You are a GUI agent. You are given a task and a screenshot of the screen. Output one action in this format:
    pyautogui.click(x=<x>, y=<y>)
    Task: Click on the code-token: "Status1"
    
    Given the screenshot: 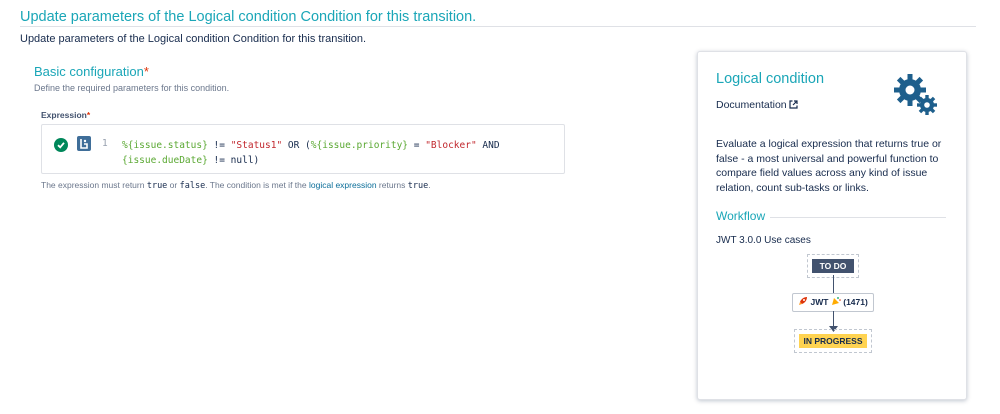 What is the action you would take?
    pyautogui.click(x=256, y=145)
    